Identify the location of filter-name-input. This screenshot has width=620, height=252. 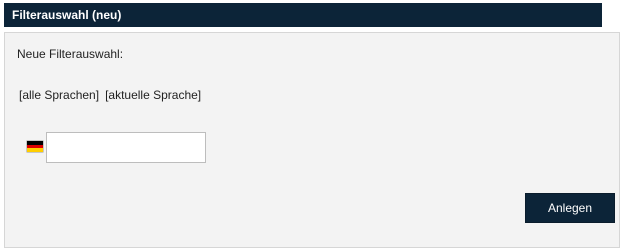
(126, 147).